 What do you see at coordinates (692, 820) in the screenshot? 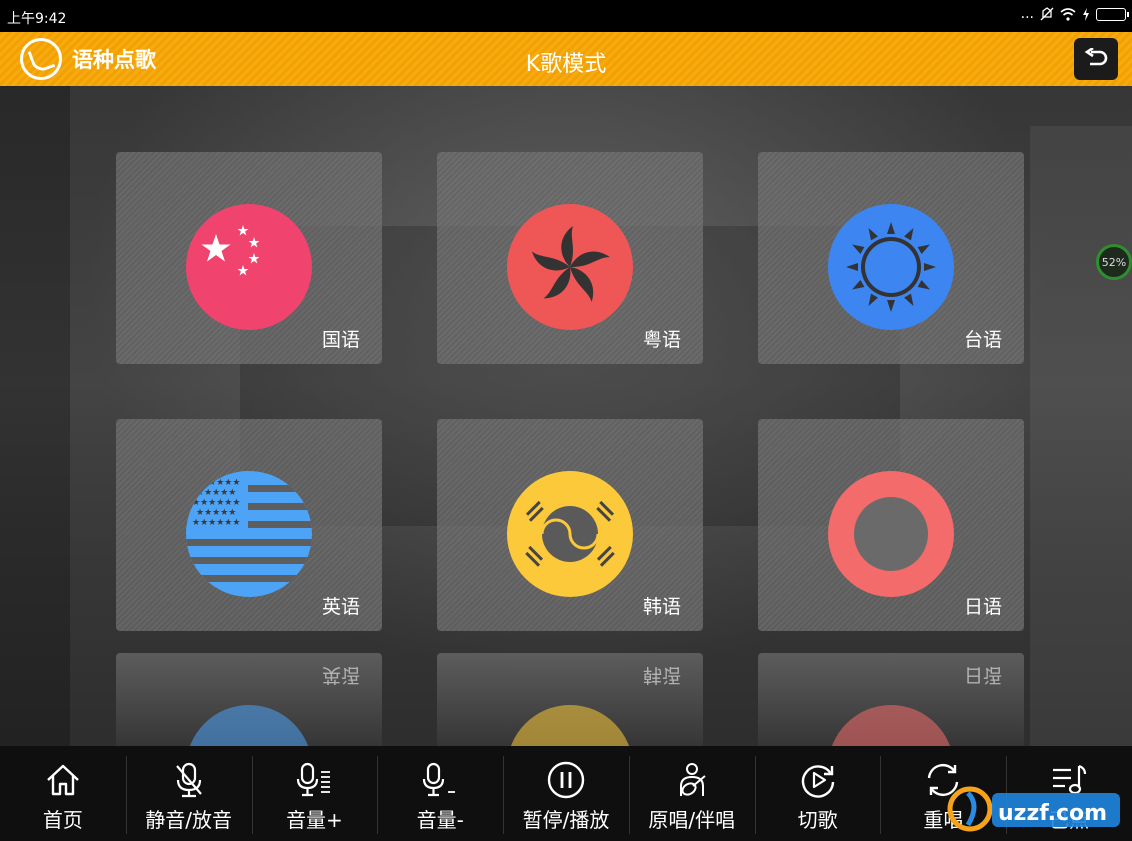
I see `tool-label: 原唱/伴唱` at bounding box center [692, 820].